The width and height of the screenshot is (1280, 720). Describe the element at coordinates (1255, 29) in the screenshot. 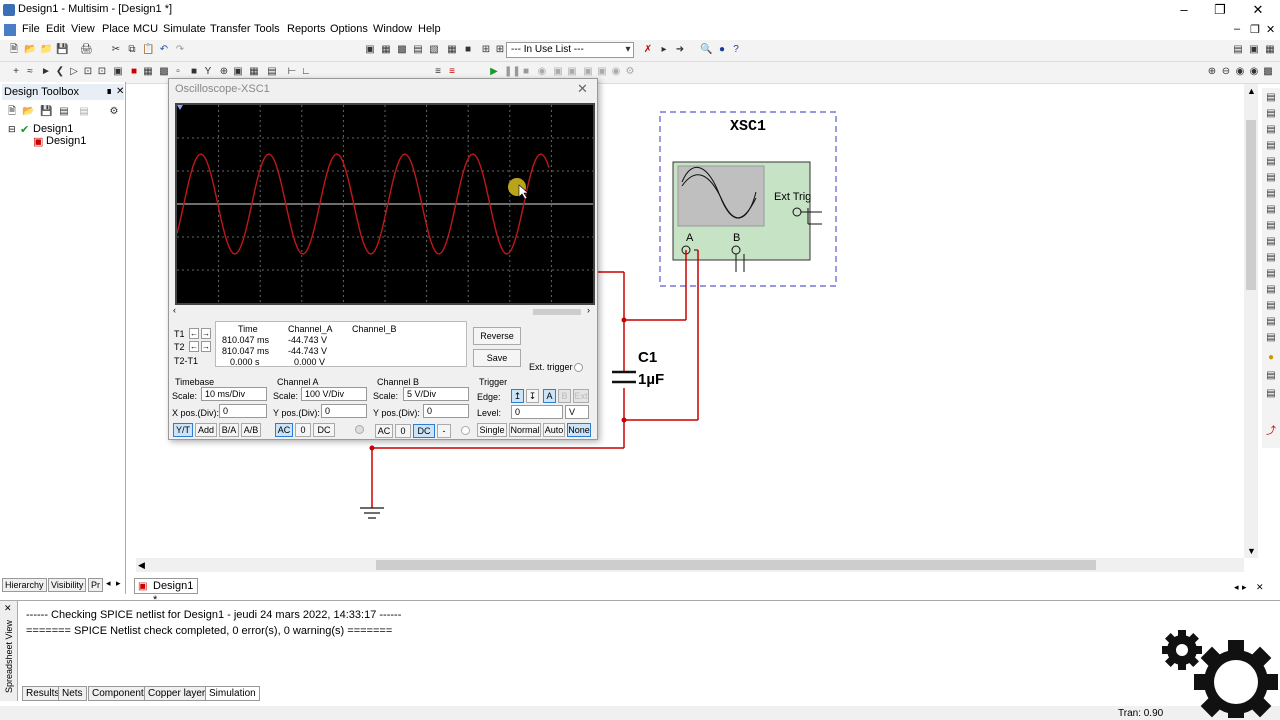

I see `mdi-restore-icon: ❐` at that location.